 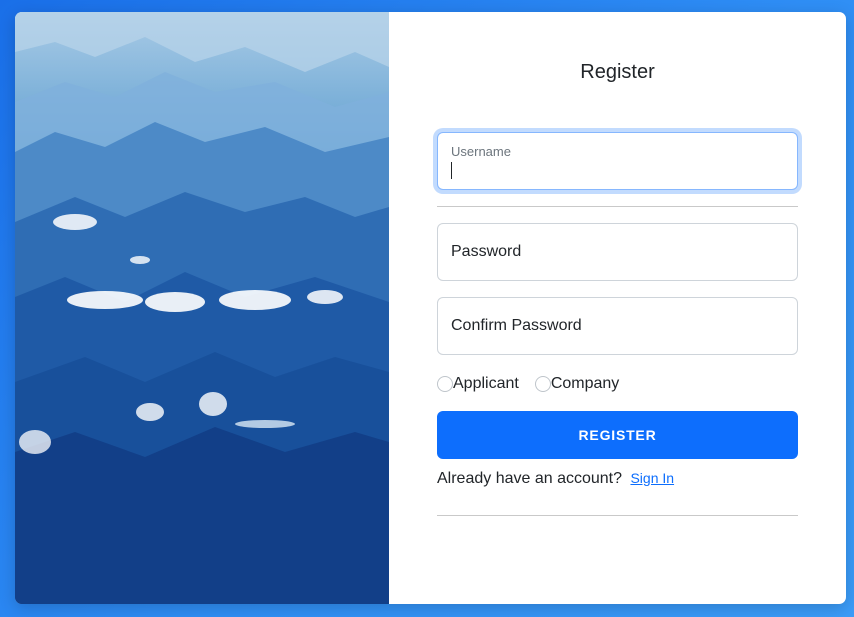 I want to click on divider-top, so click(x=617, y=206).